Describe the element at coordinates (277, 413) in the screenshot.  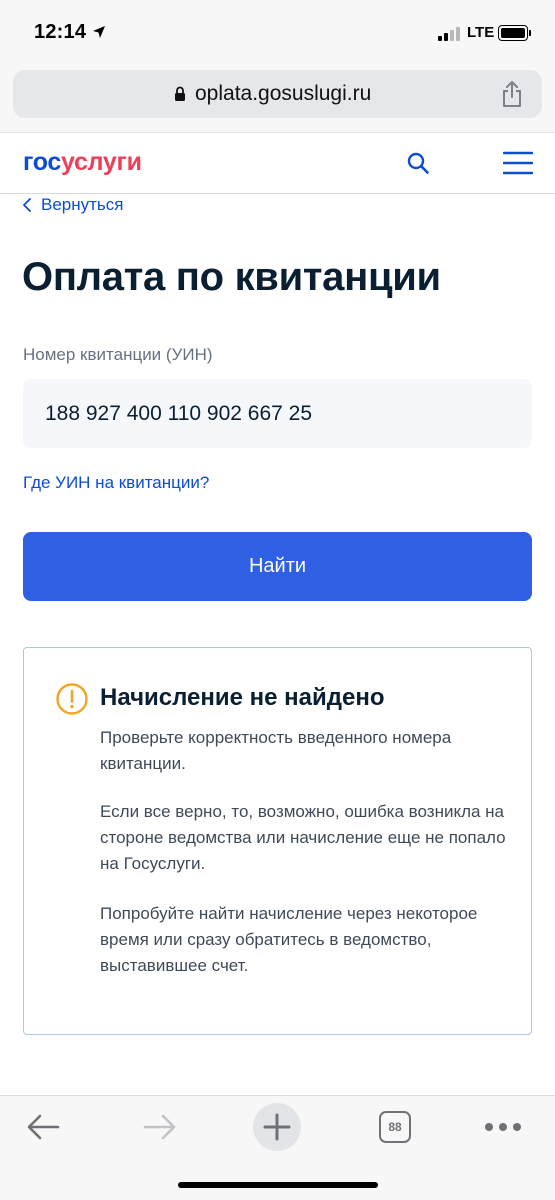
I see `uin-input` at that location.